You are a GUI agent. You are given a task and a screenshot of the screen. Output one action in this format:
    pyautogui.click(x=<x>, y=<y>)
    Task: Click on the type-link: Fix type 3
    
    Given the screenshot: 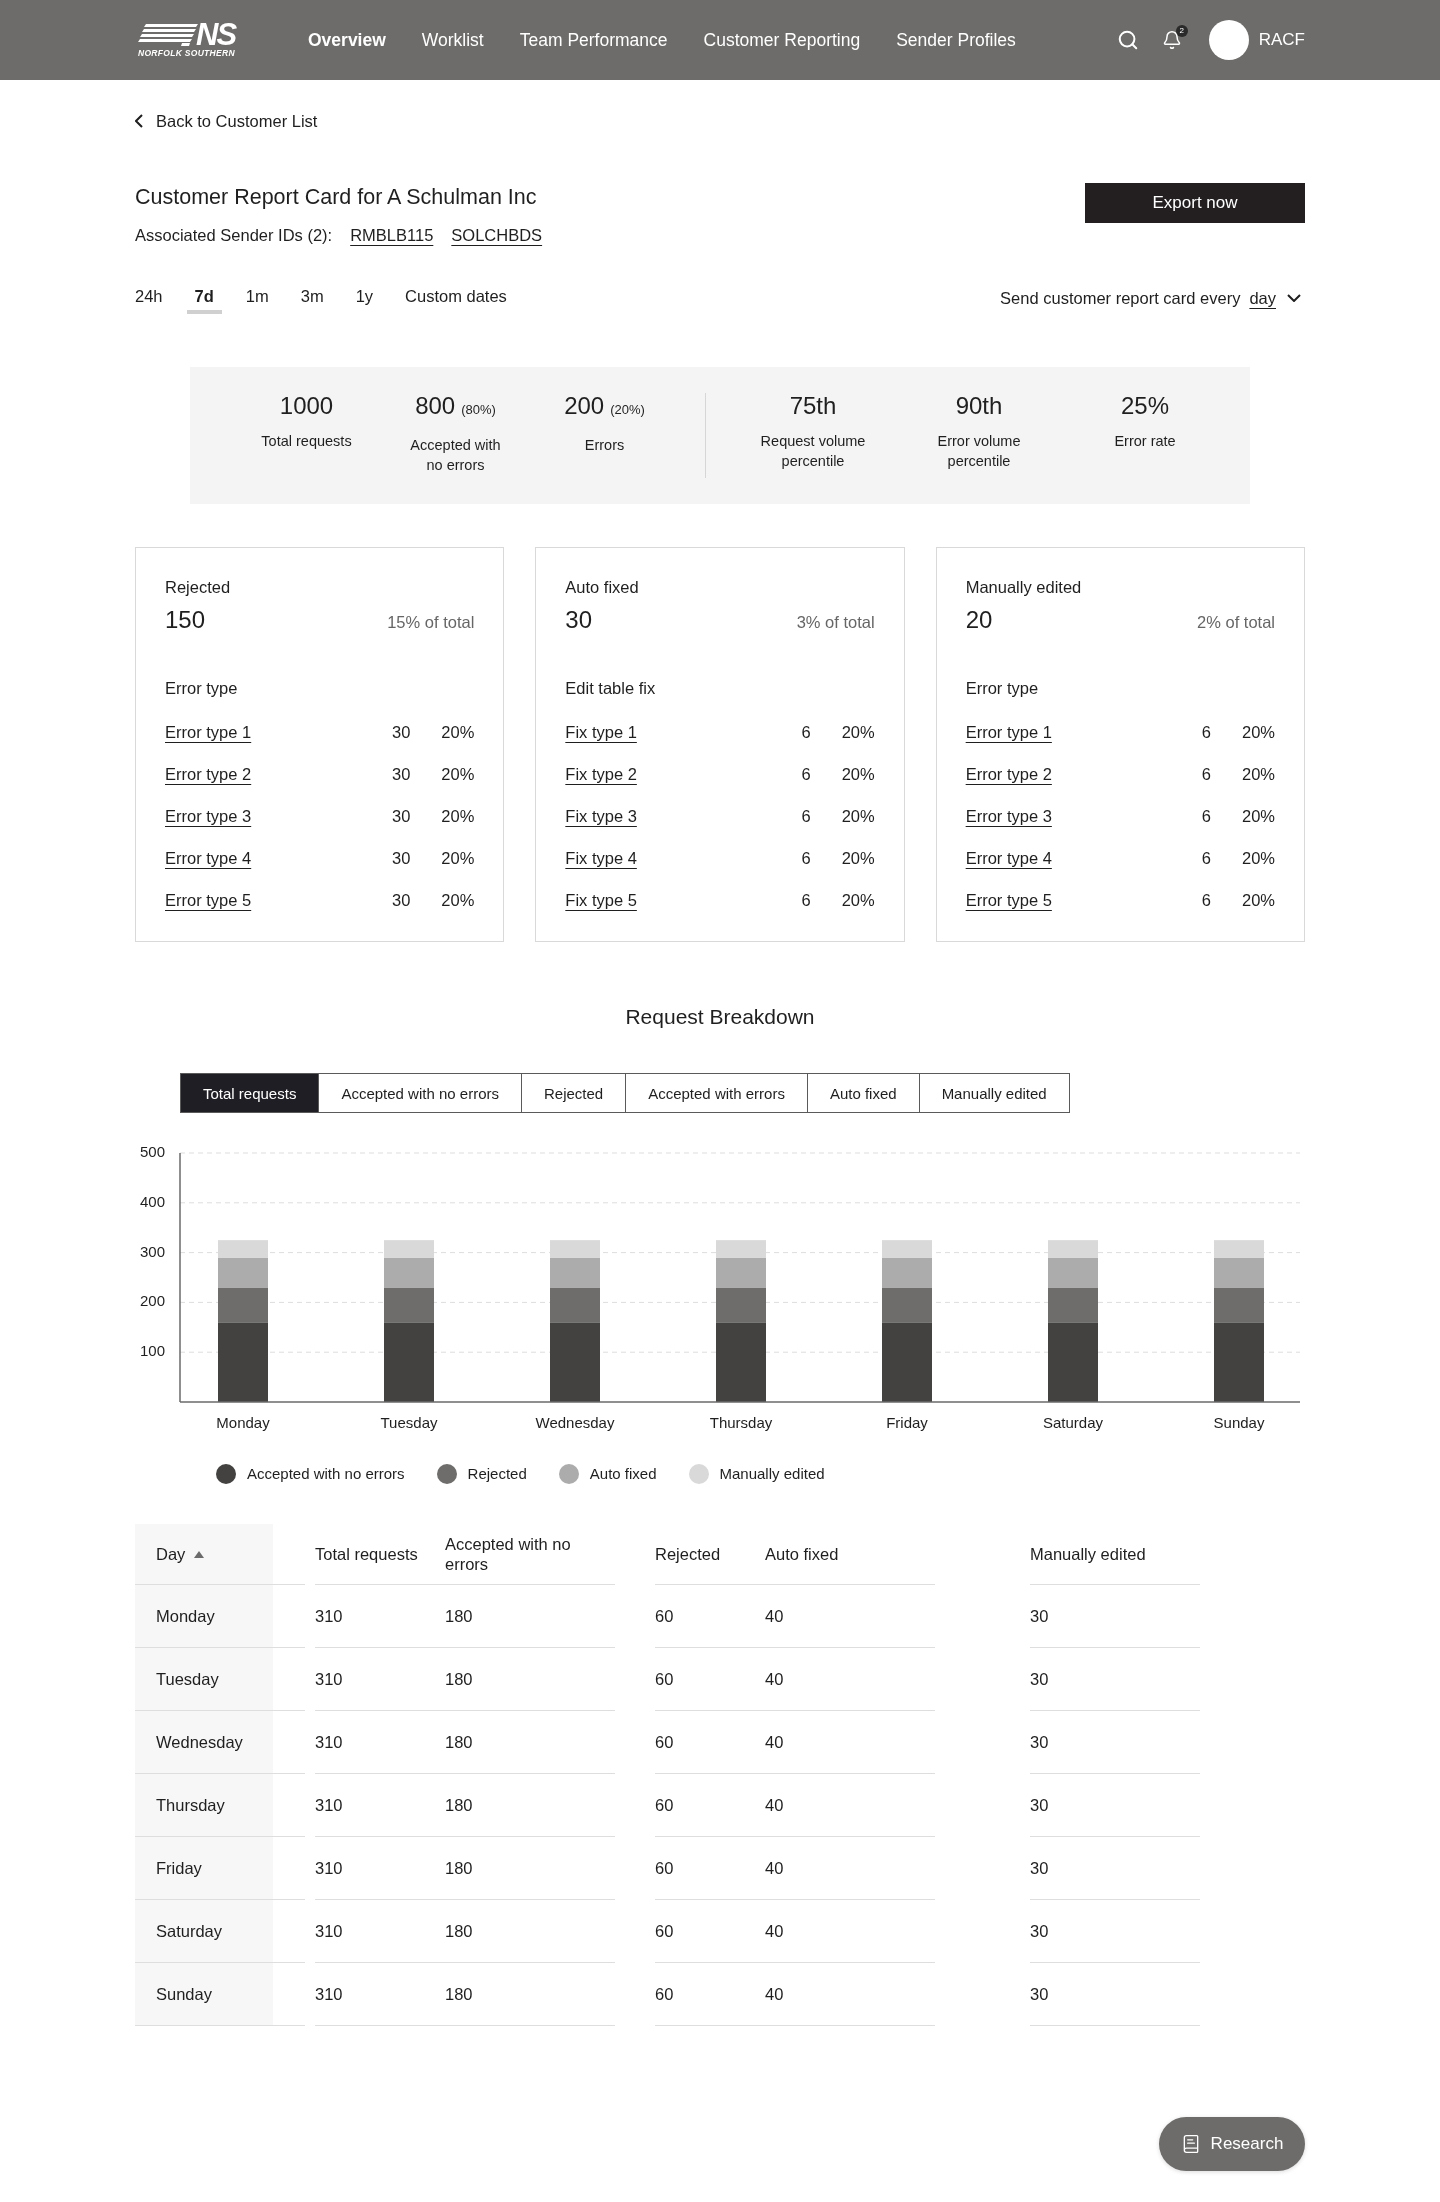 What is the action you would take?
    pyautogui.click(x=601, y=816)
    